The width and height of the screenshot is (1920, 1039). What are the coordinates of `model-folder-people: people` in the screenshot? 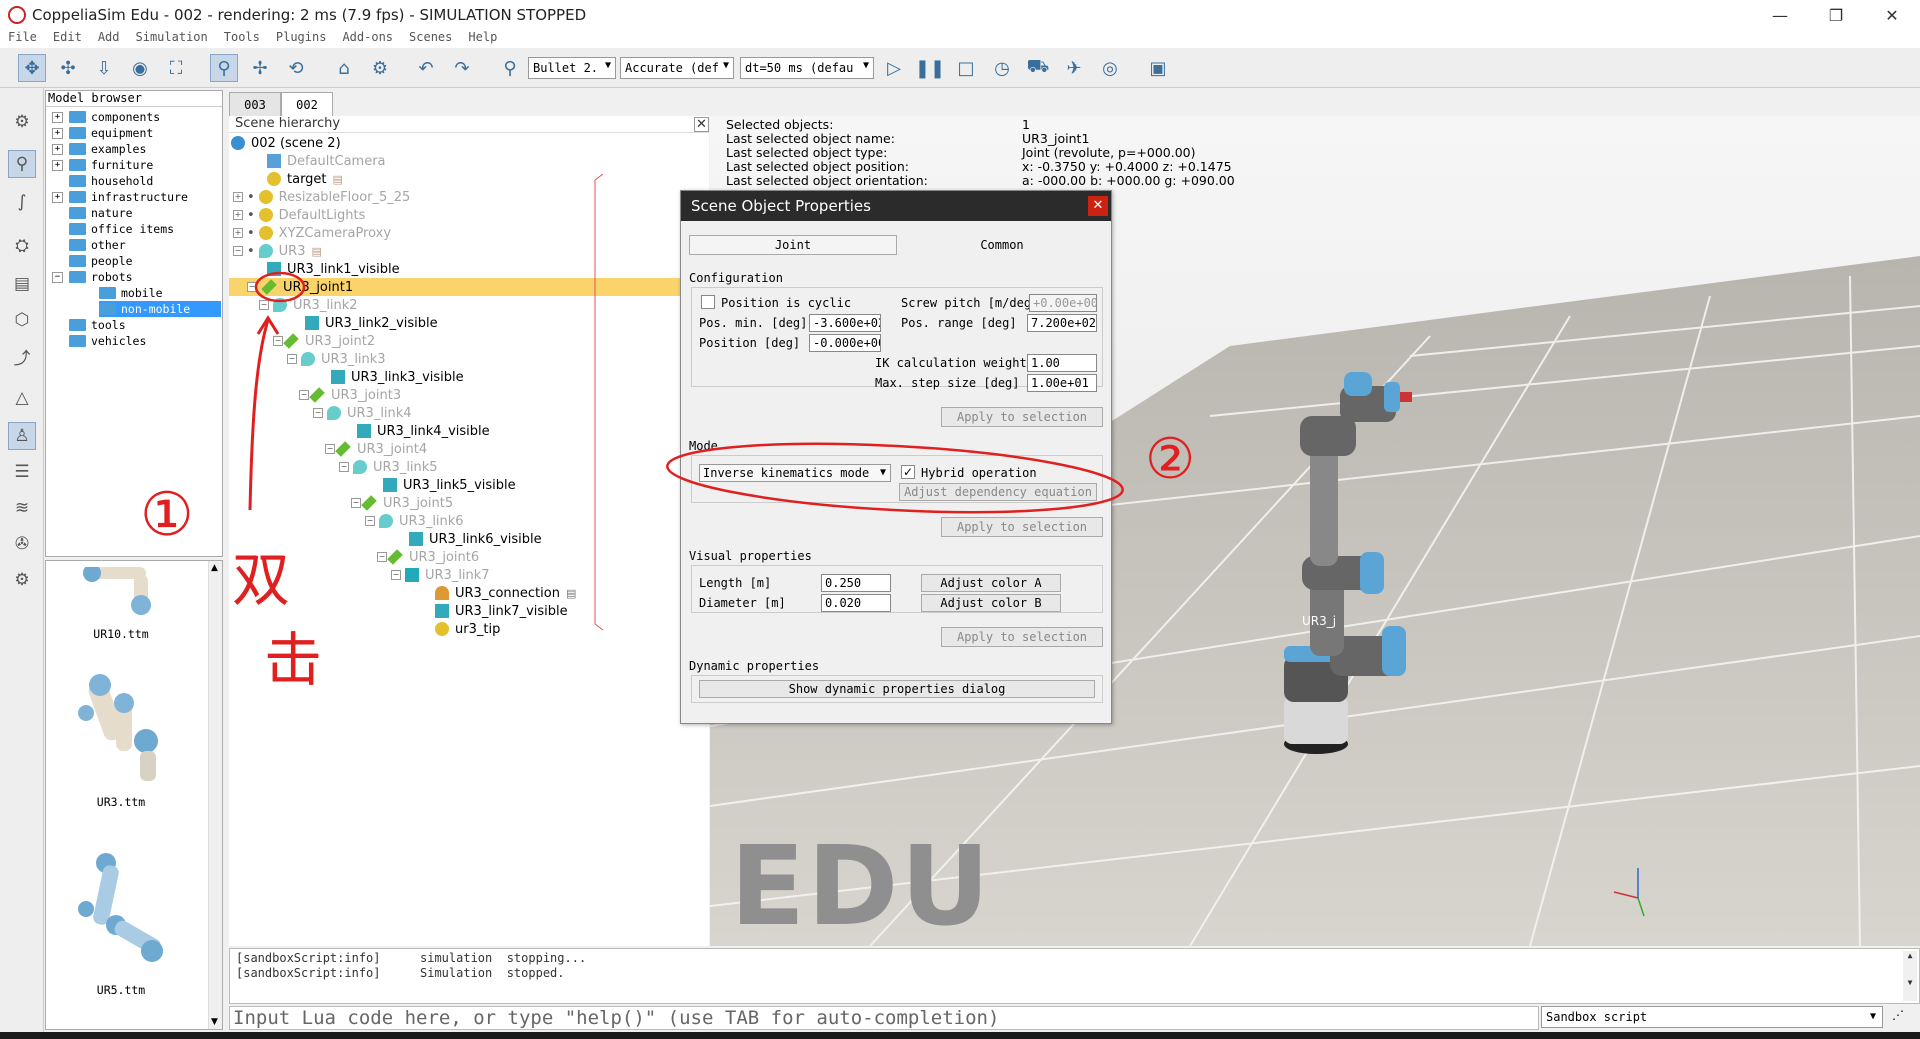 It's located at (101, 261).